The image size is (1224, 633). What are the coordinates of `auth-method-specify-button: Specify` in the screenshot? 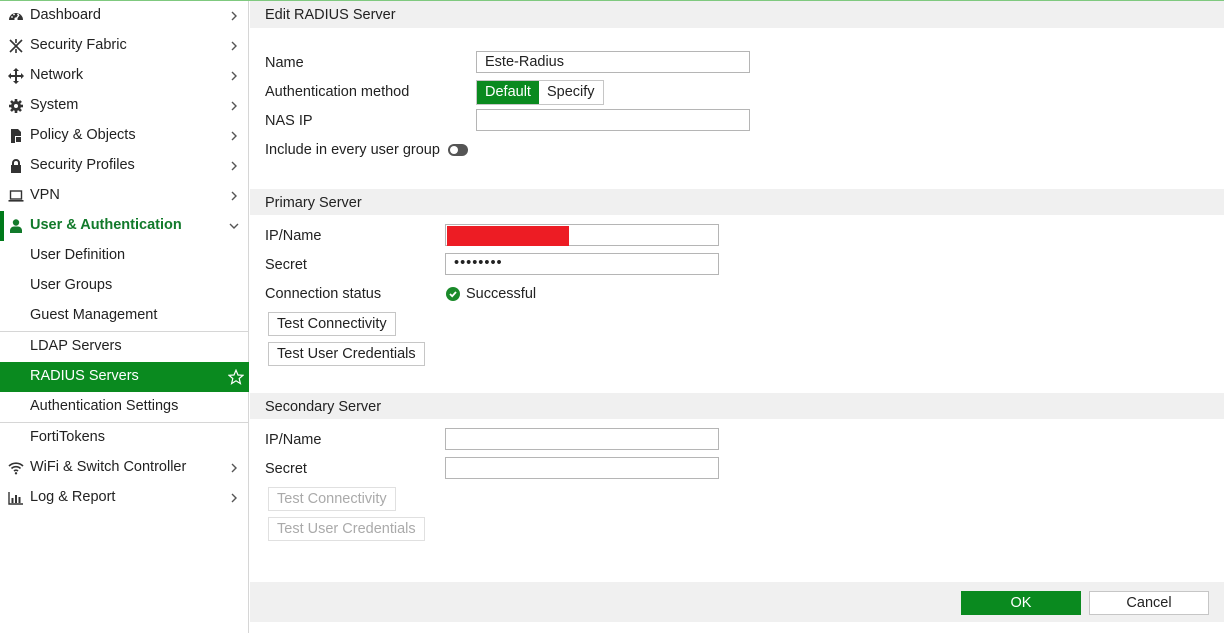 It's located at (571, 92).